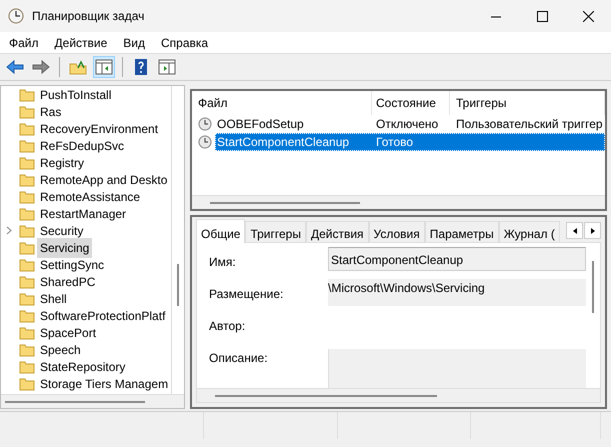  I want to click on tree-item: RemoteApp and Deskto, so click(103, 180).